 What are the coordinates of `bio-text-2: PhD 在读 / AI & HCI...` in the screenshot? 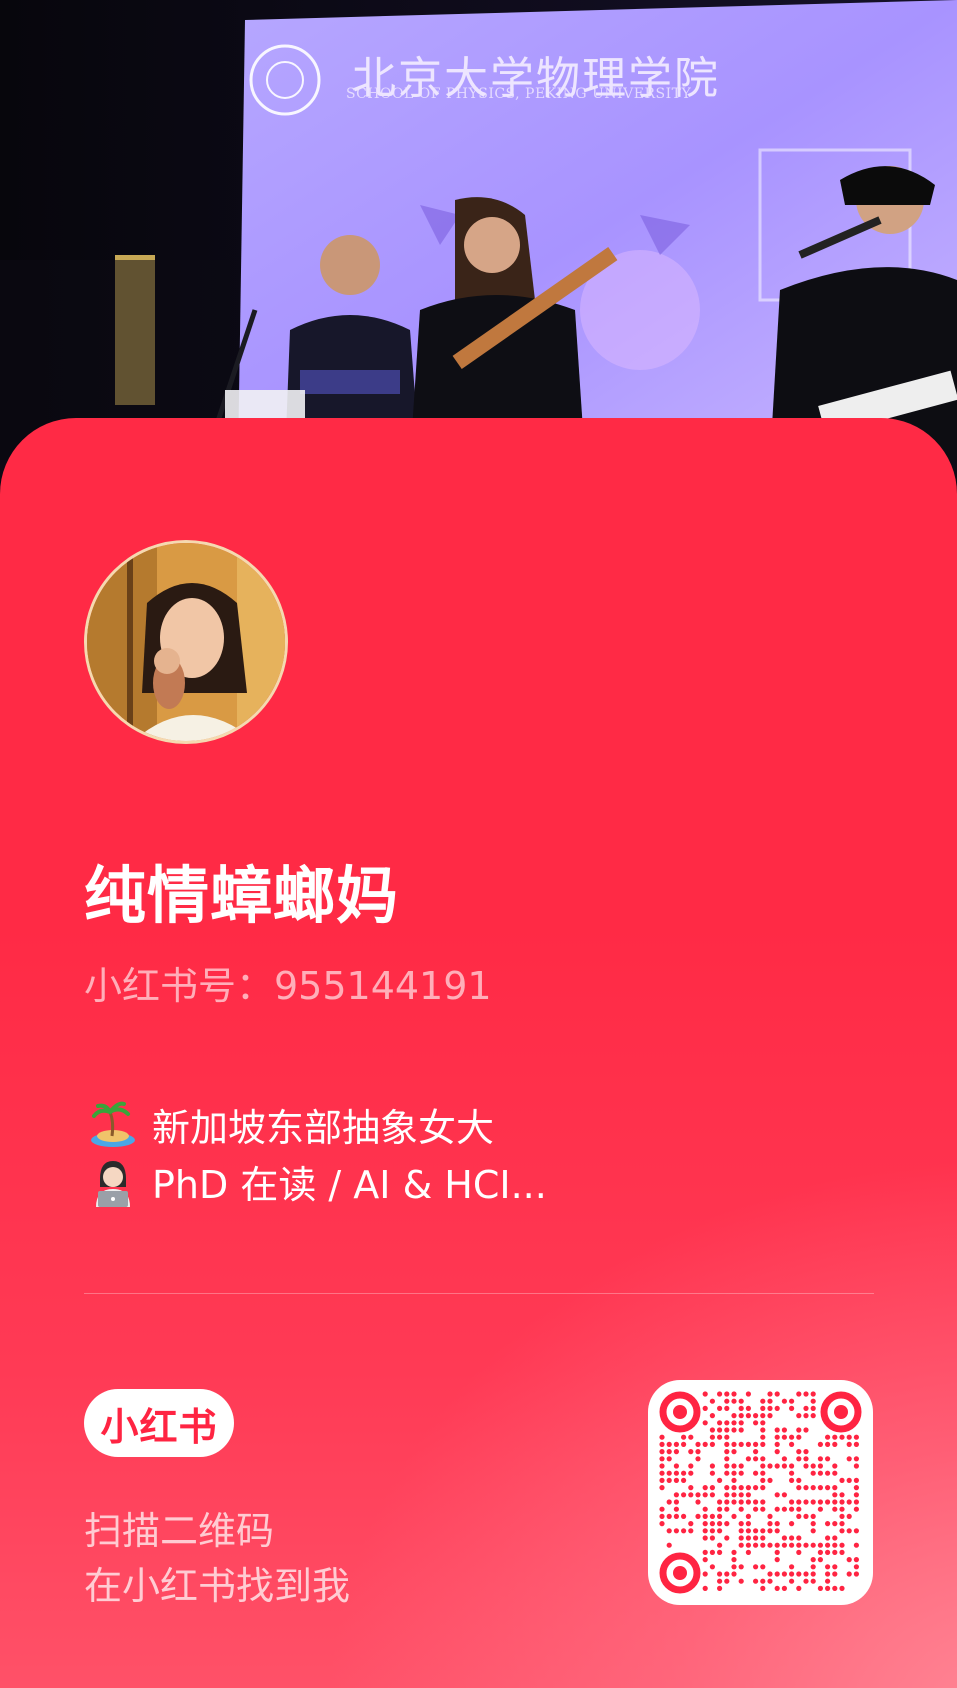 It's located at (349, 1185).